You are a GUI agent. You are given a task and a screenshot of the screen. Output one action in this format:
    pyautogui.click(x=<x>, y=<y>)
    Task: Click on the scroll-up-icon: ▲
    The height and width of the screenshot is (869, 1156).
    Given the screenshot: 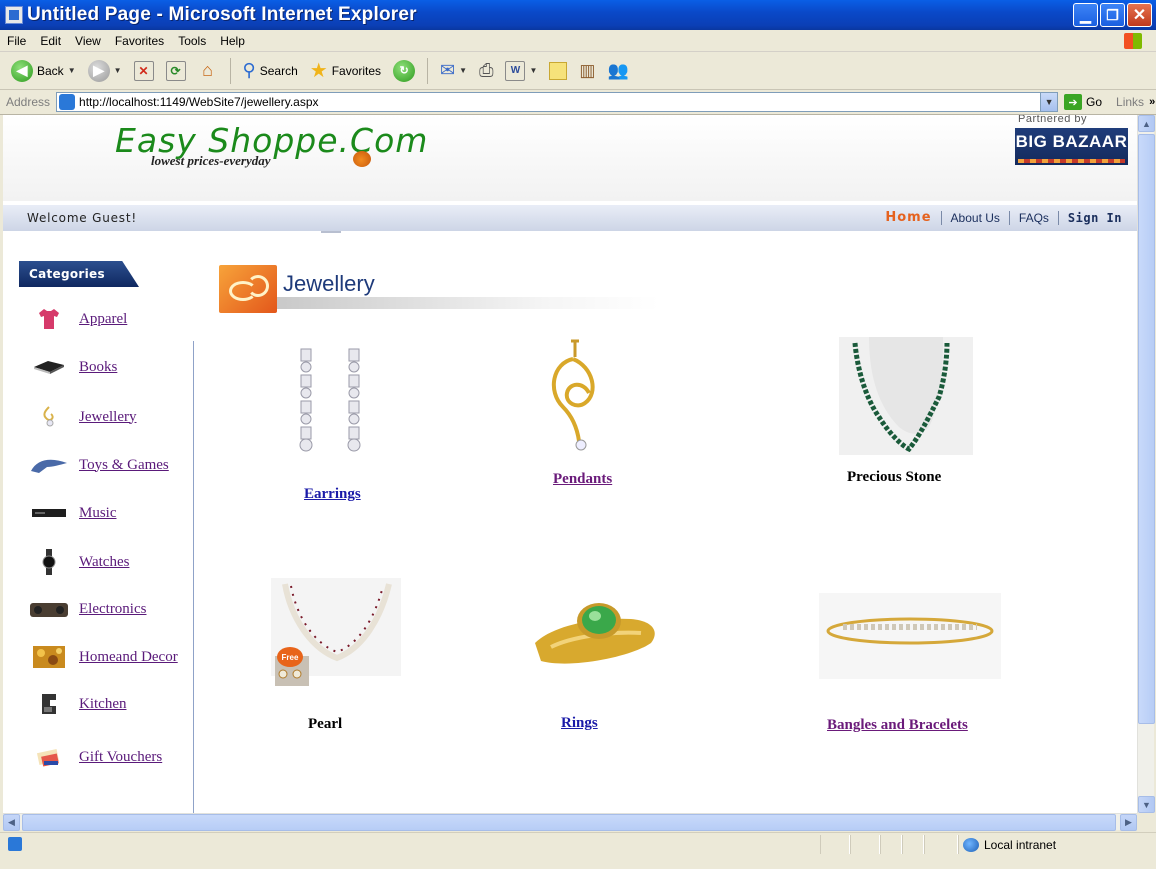 What is the action you would take?
    pyautogui.click(x=1146, y=123)
    